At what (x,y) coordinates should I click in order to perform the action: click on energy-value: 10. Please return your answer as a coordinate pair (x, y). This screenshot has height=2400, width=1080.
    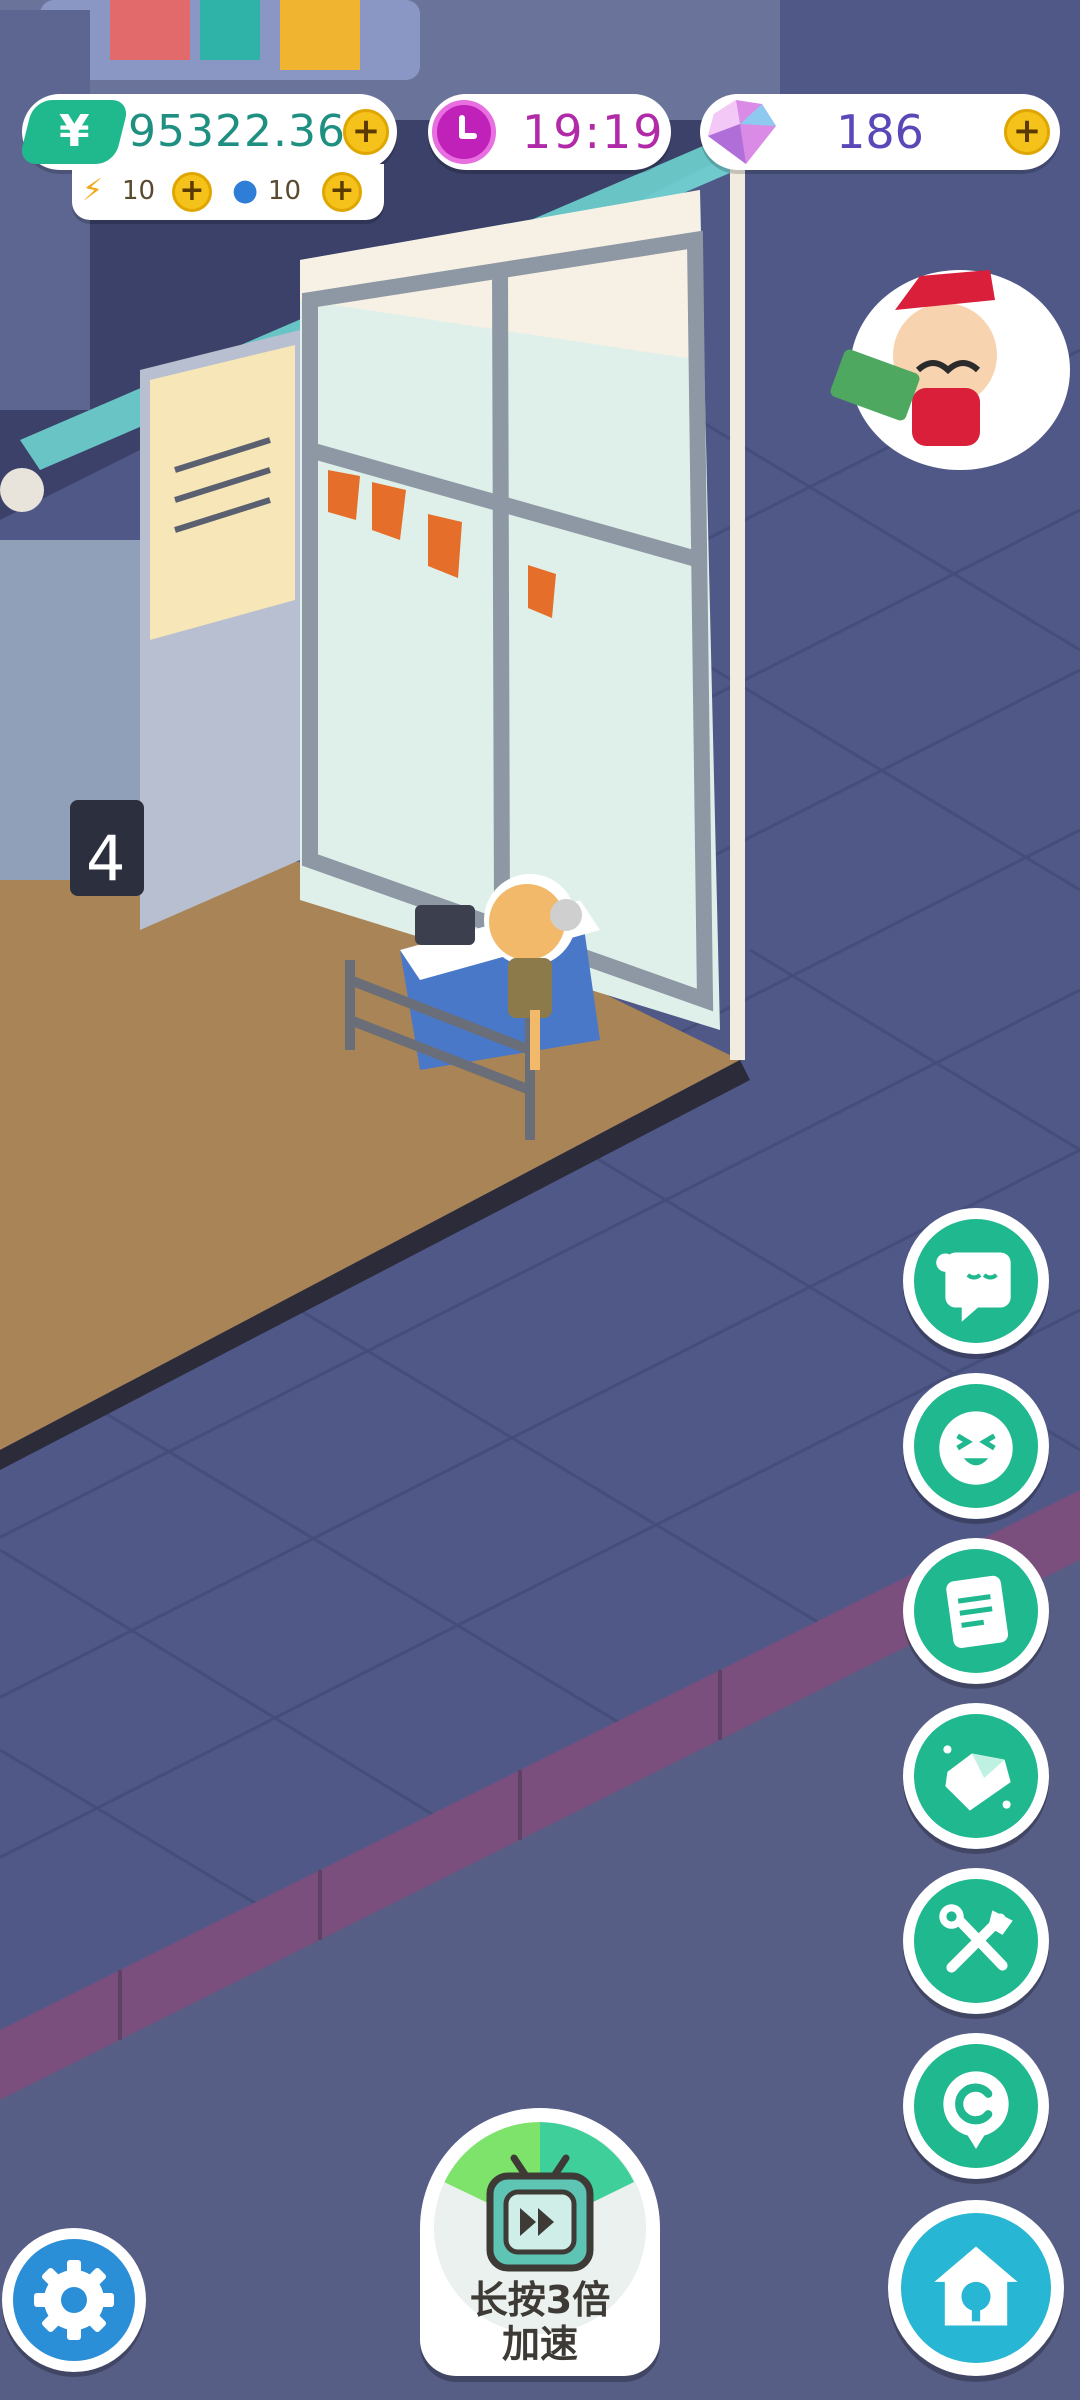
    Looking at the image, I should click on (139, 191).